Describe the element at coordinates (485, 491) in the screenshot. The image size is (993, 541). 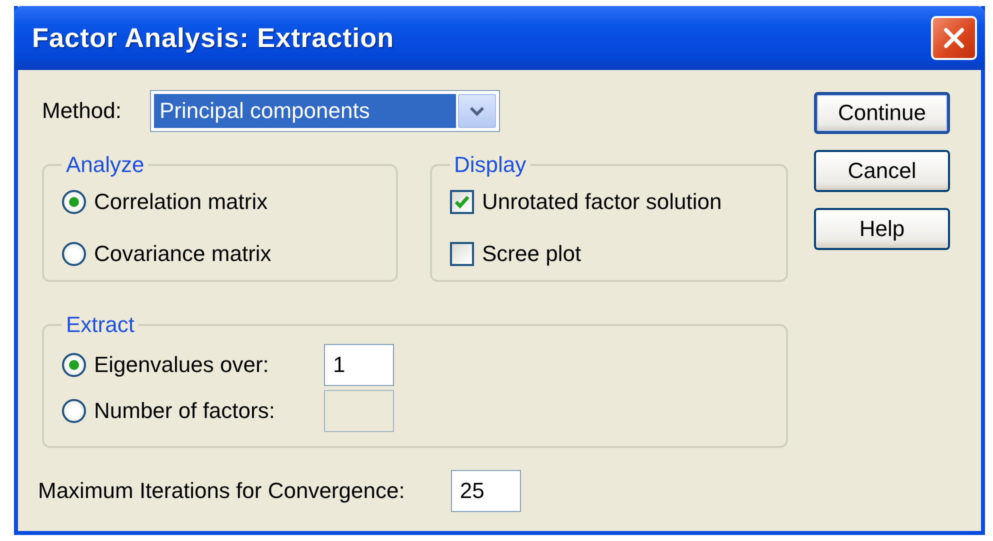
I see `input-field: 25` at that location.